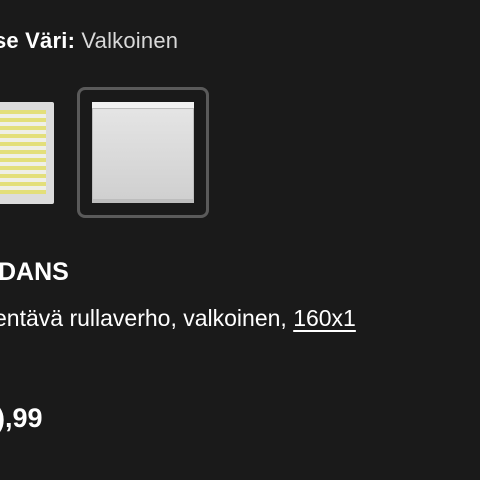 The image size is (480, 480). What do you see at coordinates (130, 40) in the screenshot?
I see `color-label-value: Valkoinen` at bounding box center [130, 40].